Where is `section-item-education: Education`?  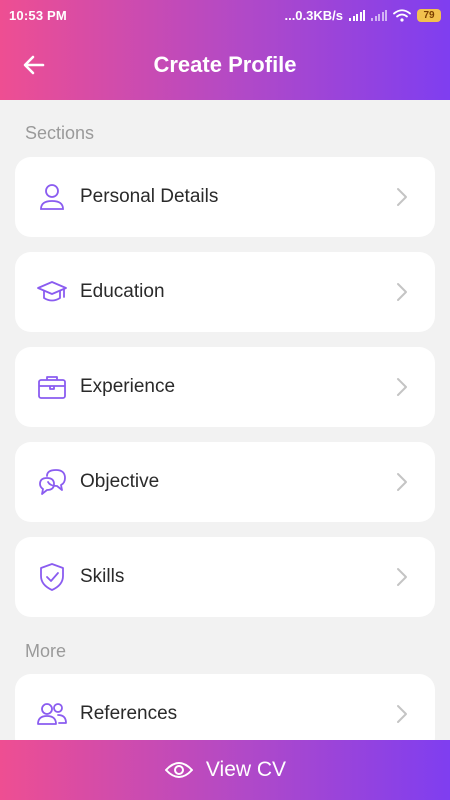
section-item-education: Education is located at coordinates (225, 292).